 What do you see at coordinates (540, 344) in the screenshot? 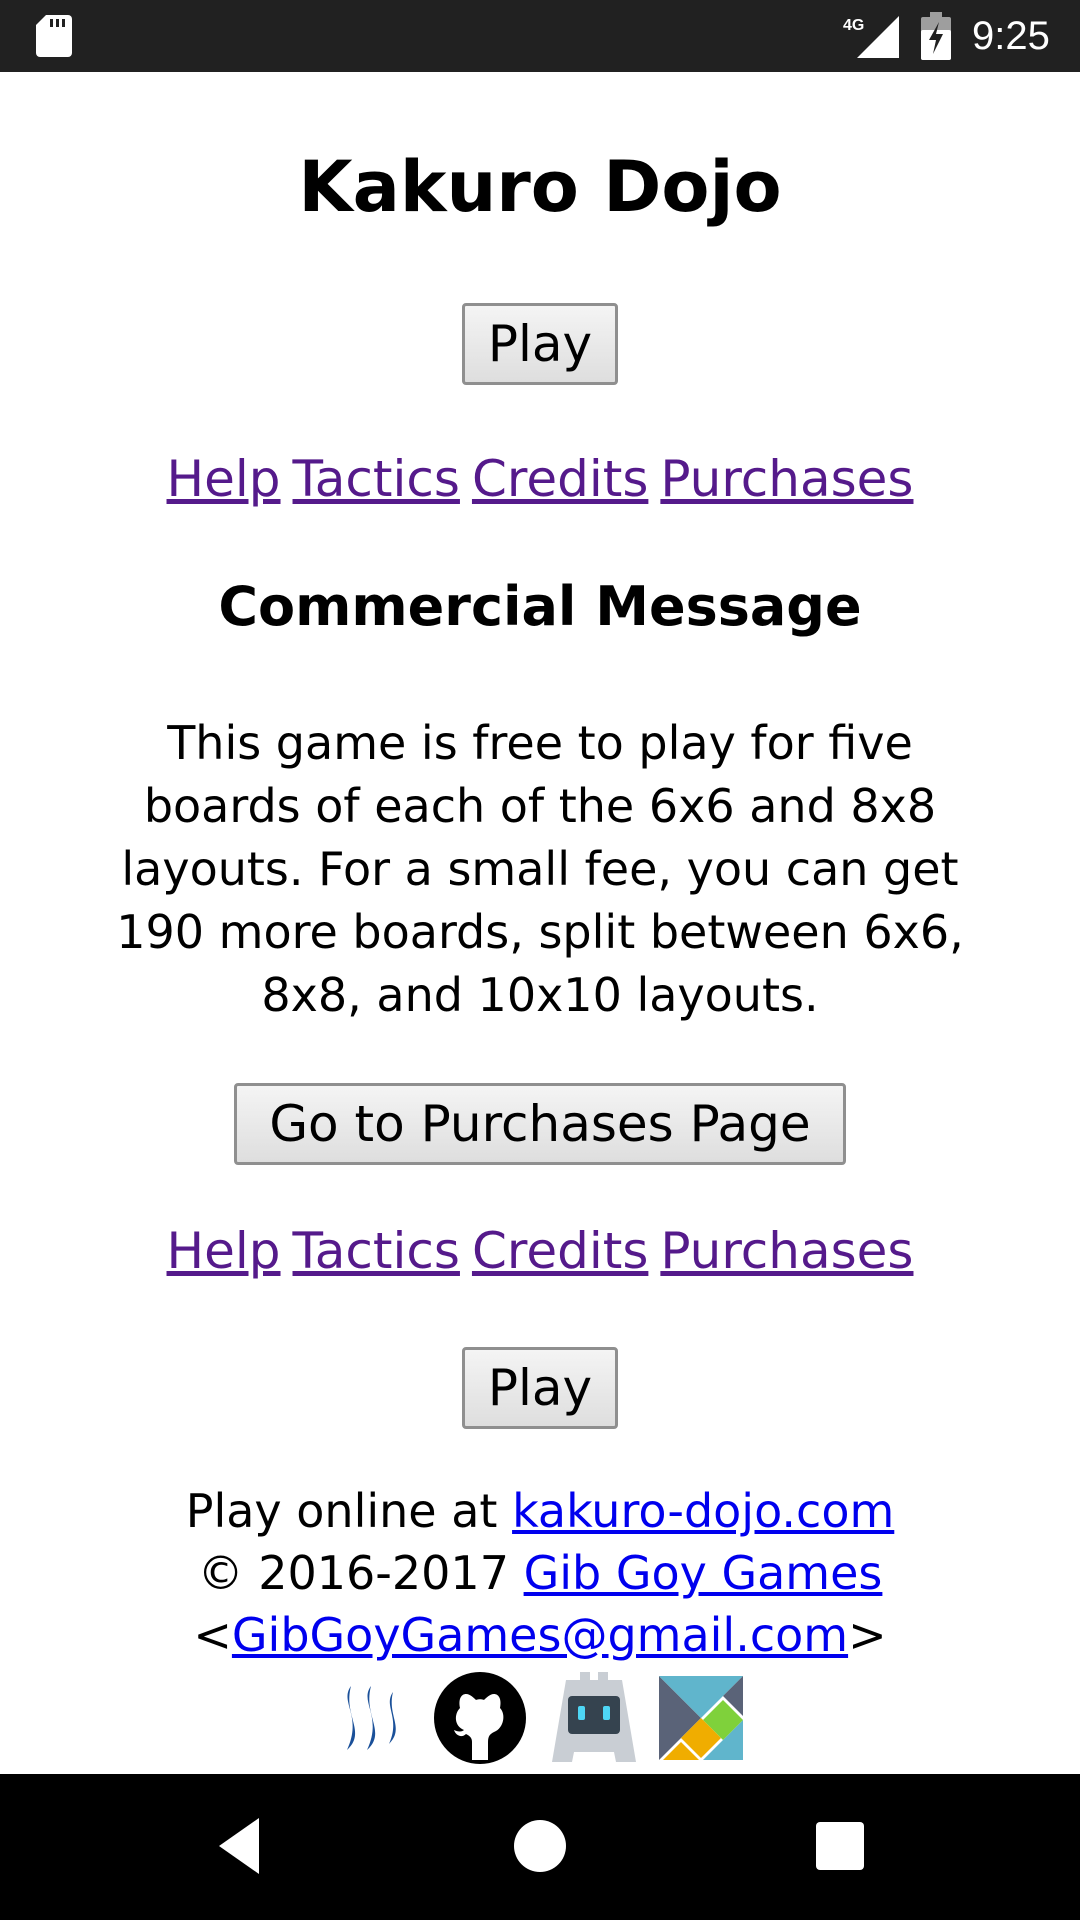
I see `play-button-top: Play` at bounding box center [540, 344].